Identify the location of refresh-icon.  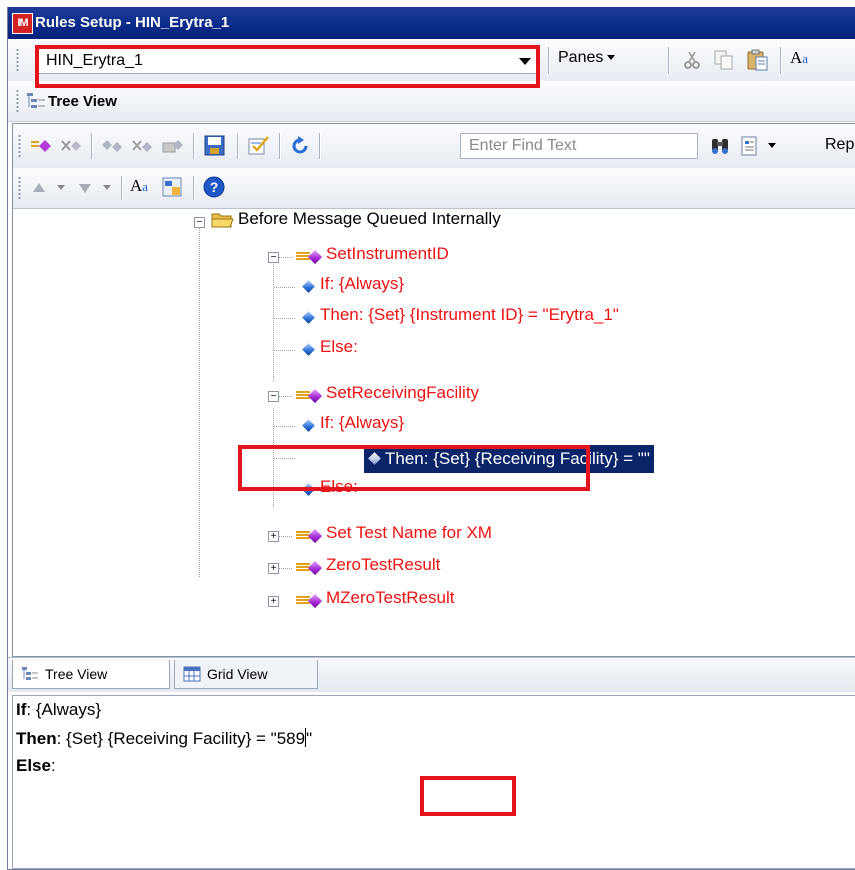
(300, 146).